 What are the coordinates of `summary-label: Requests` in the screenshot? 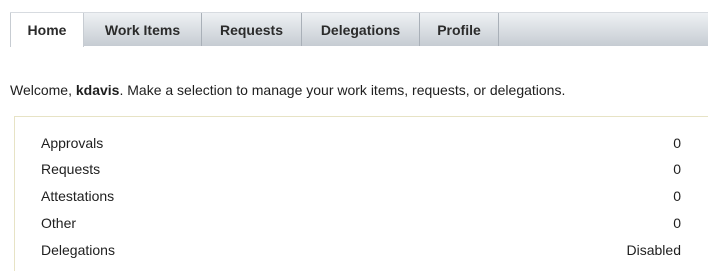 It's located at (71, 169).